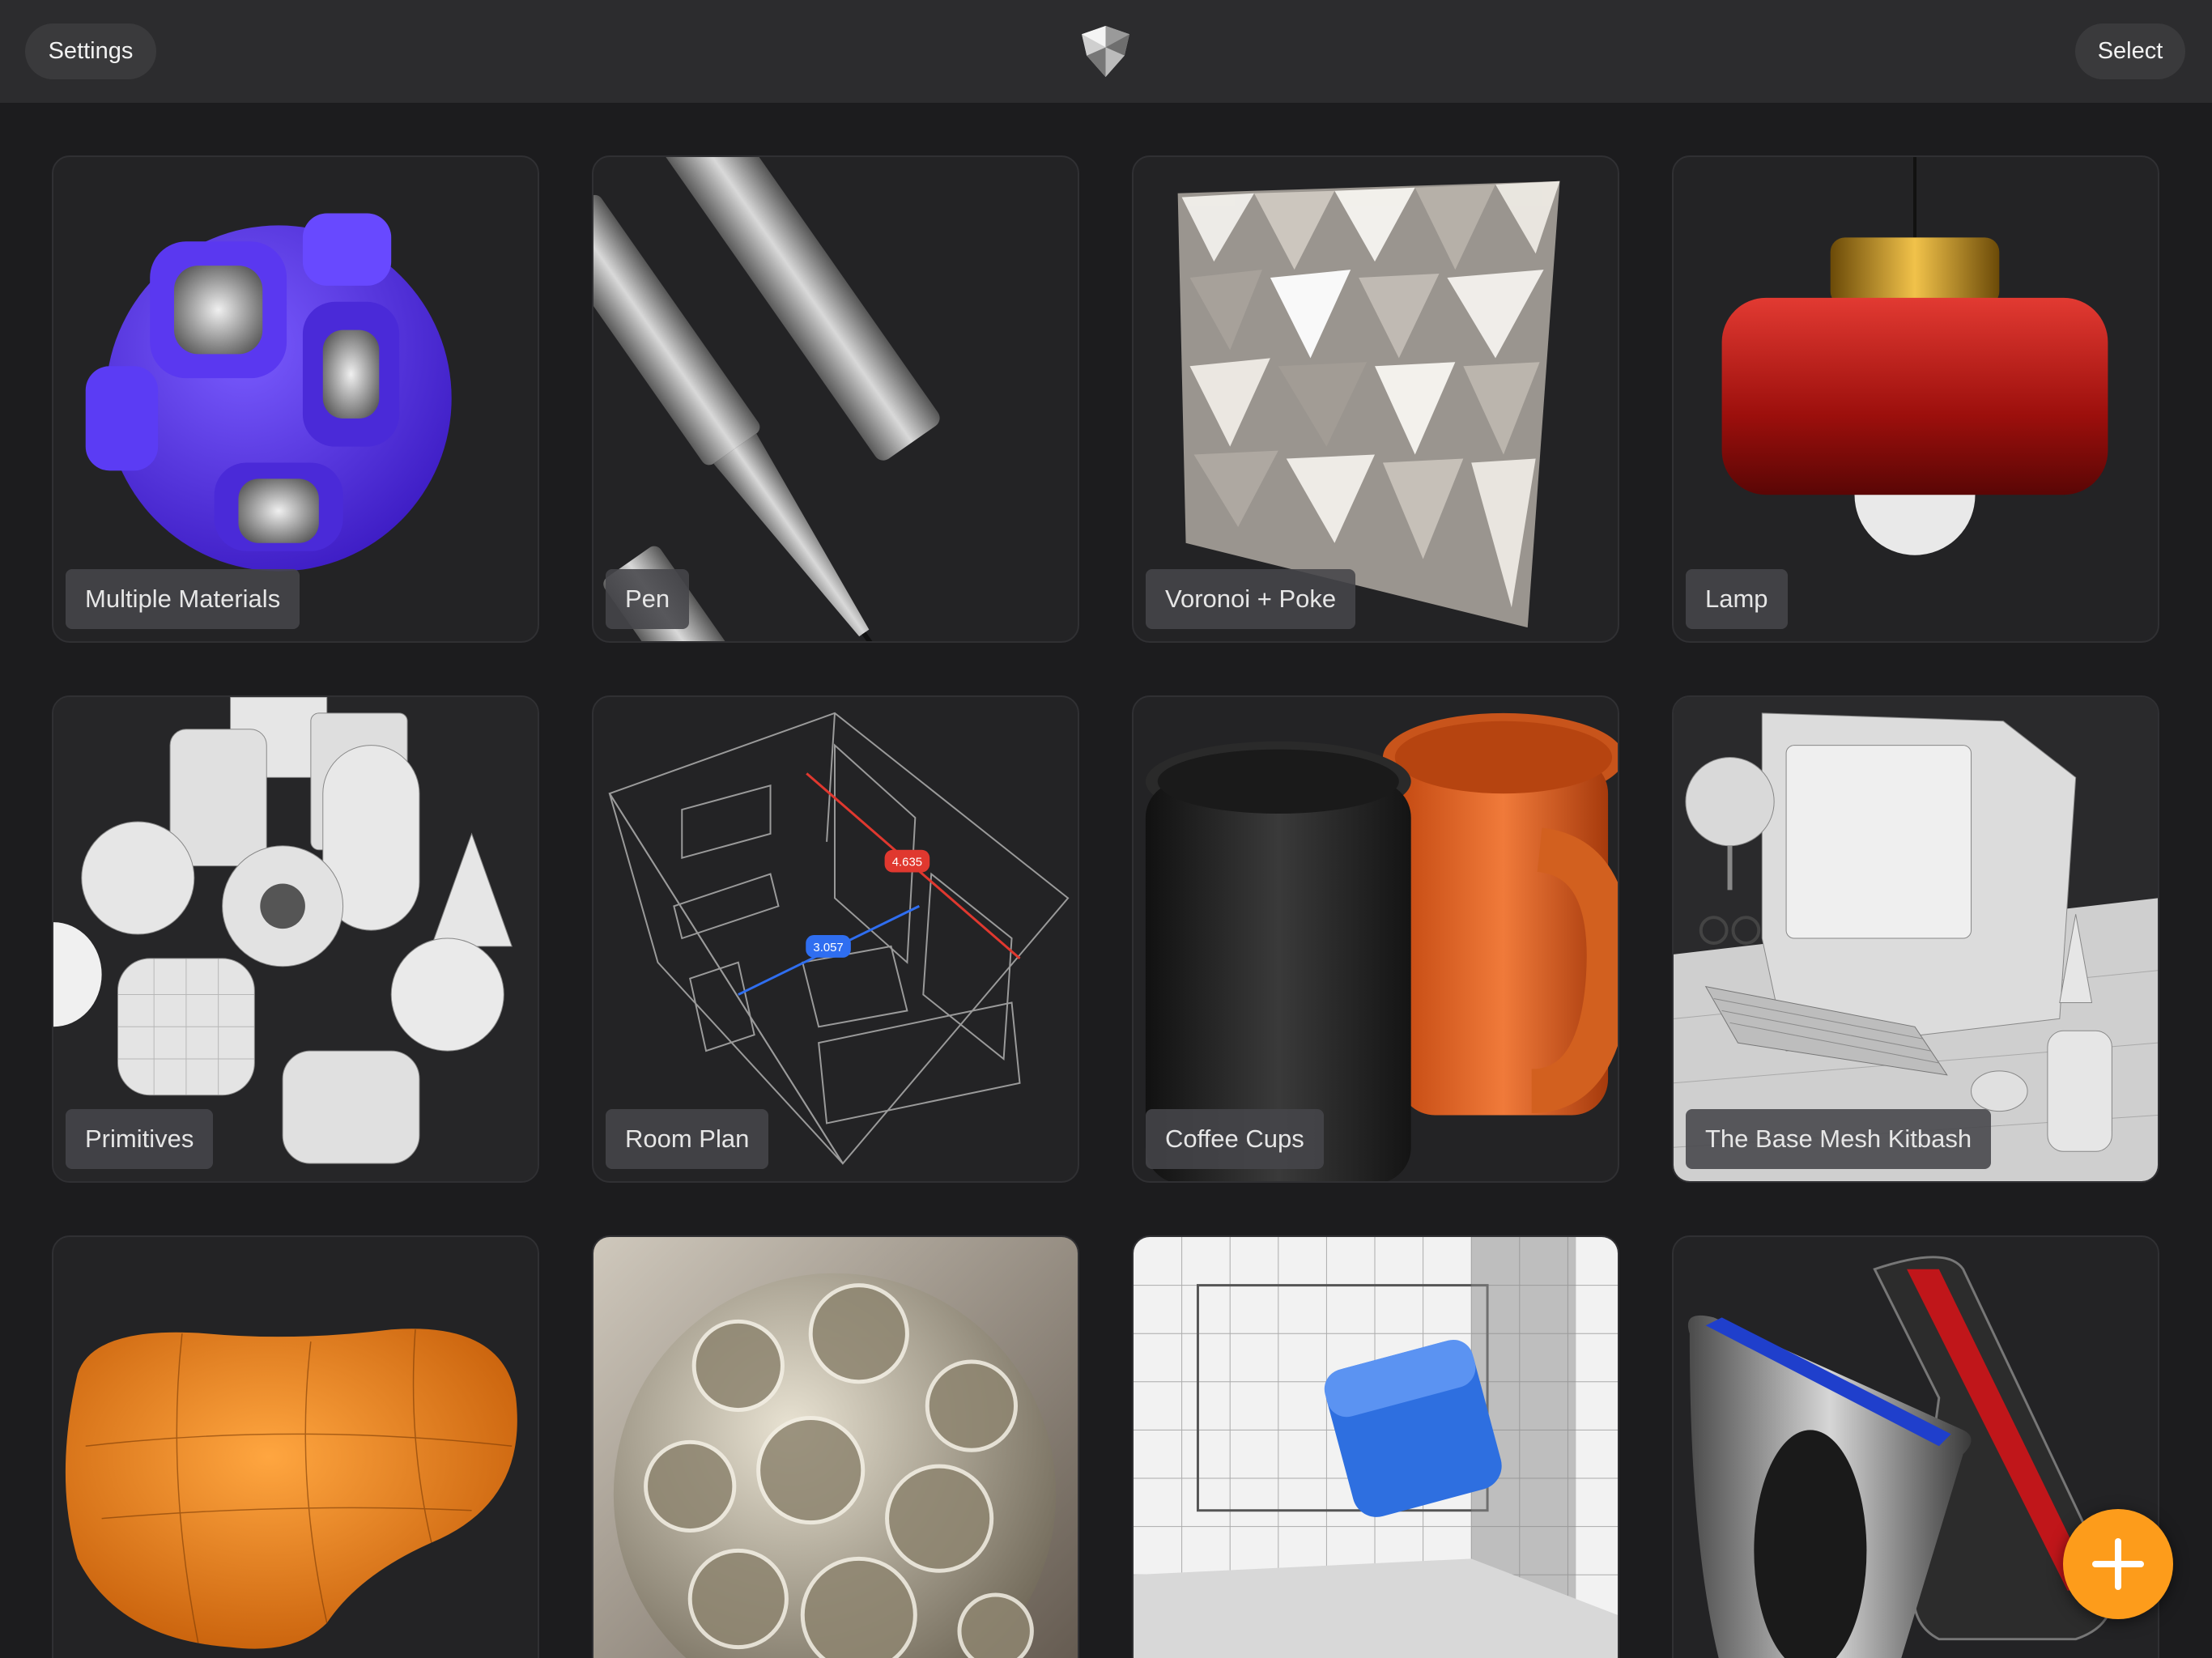 The image size is (2212, 1658). I want to click on project-card: Lamp, so click(1915, 399).